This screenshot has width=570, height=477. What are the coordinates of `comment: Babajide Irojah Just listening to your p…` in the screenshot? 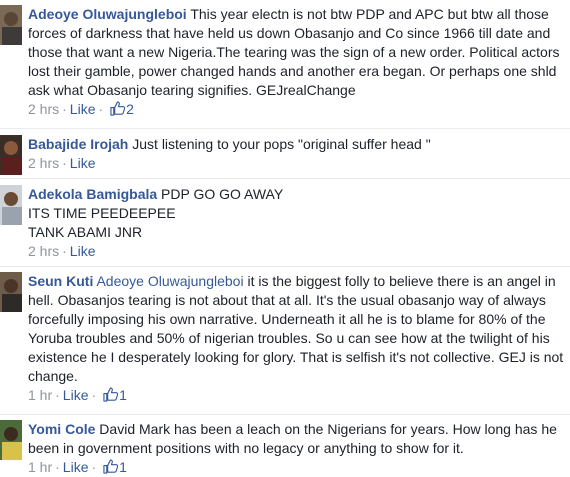 It's located at (285, 153).